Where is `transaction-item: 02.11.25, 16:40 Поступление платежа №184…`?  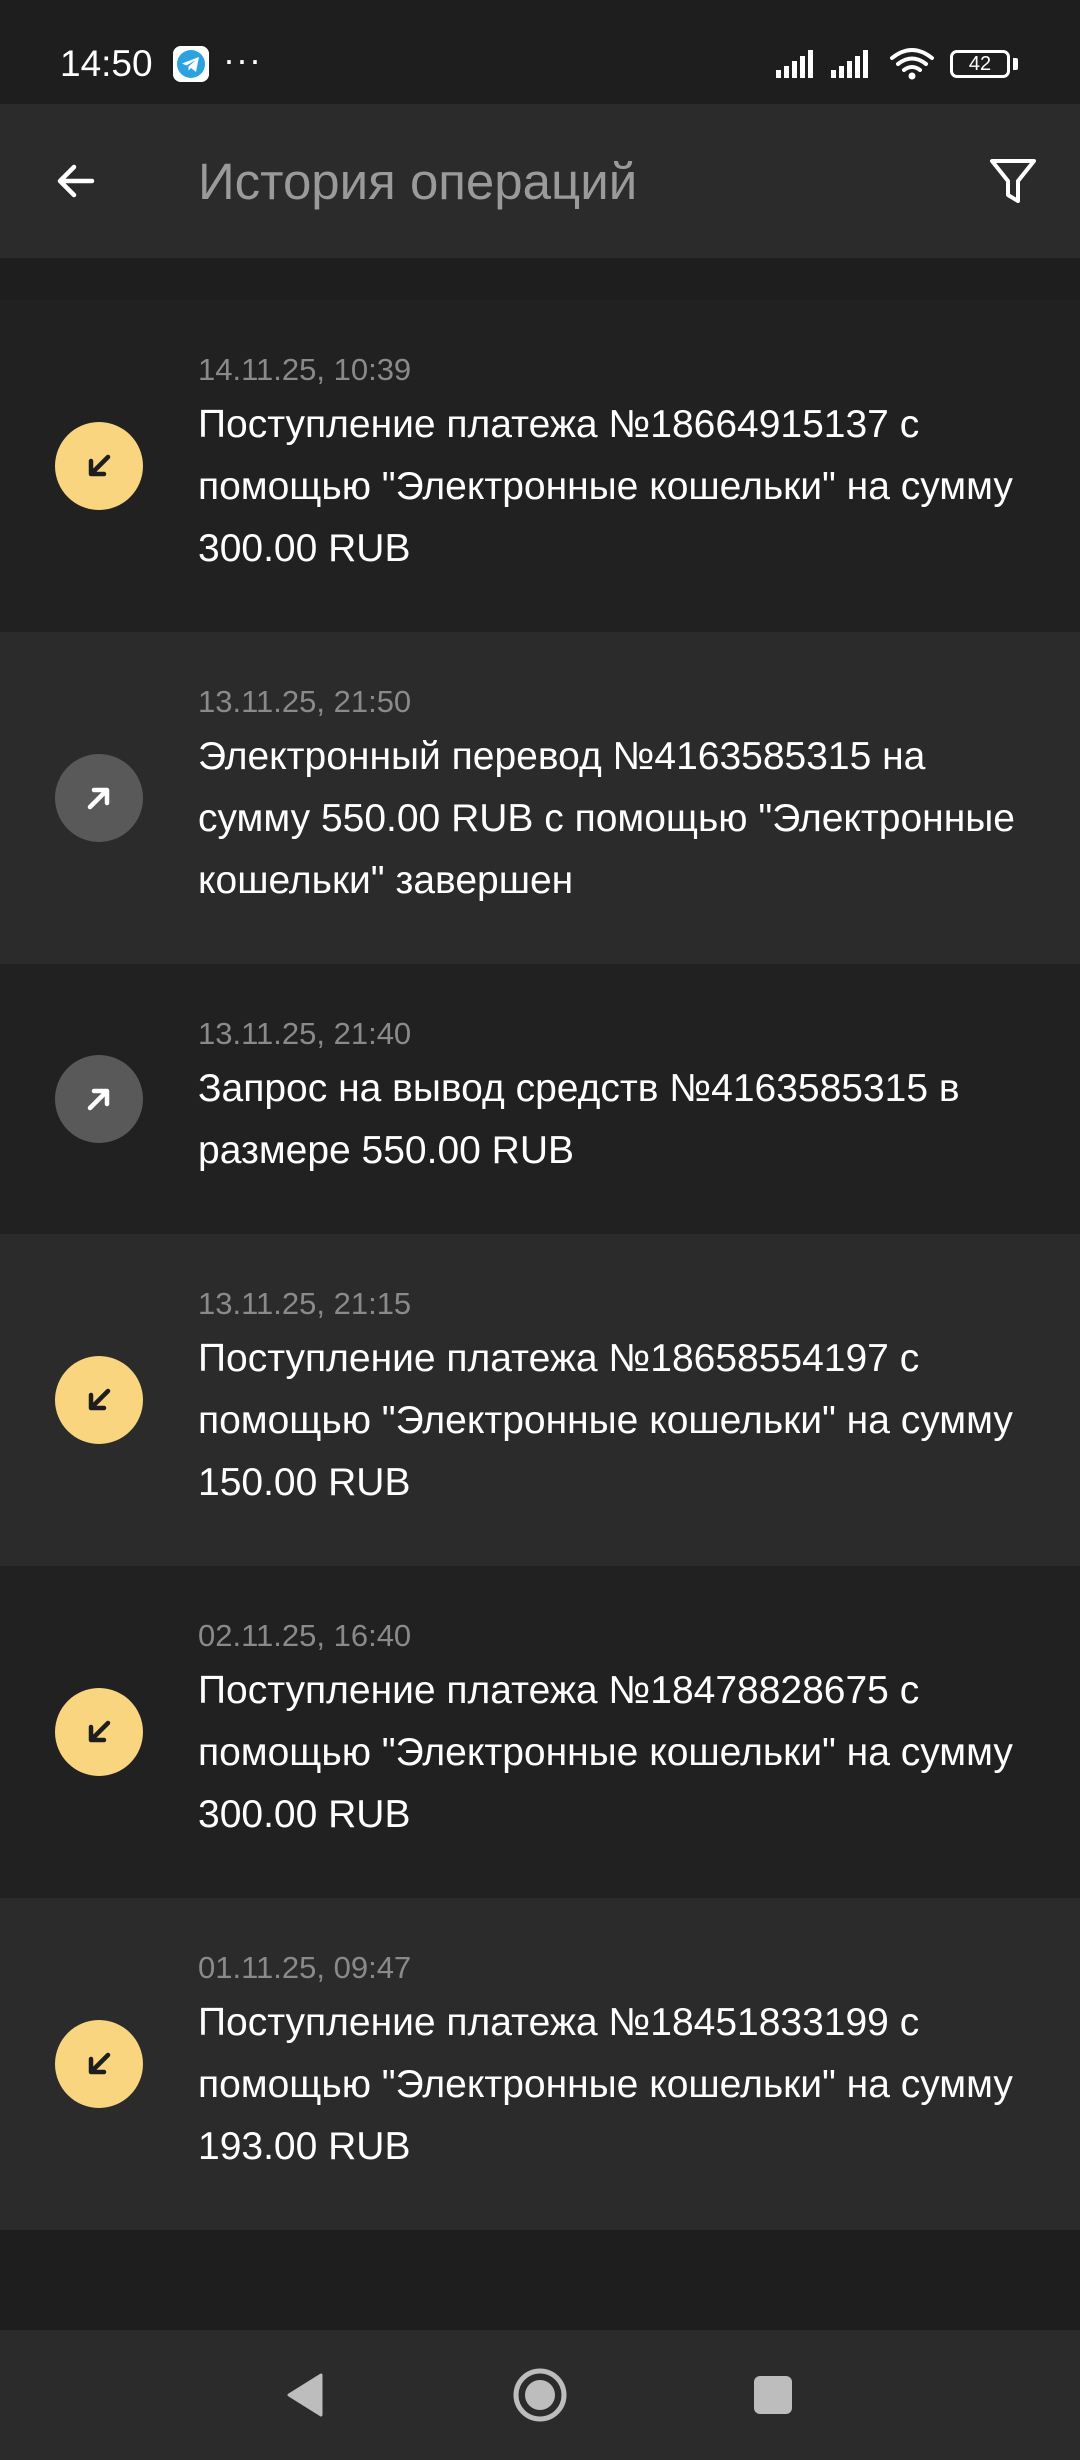
transaction-item: 02.11.25, 16:40 Поступление платежа №184… is located at coordinates (540, 1732).